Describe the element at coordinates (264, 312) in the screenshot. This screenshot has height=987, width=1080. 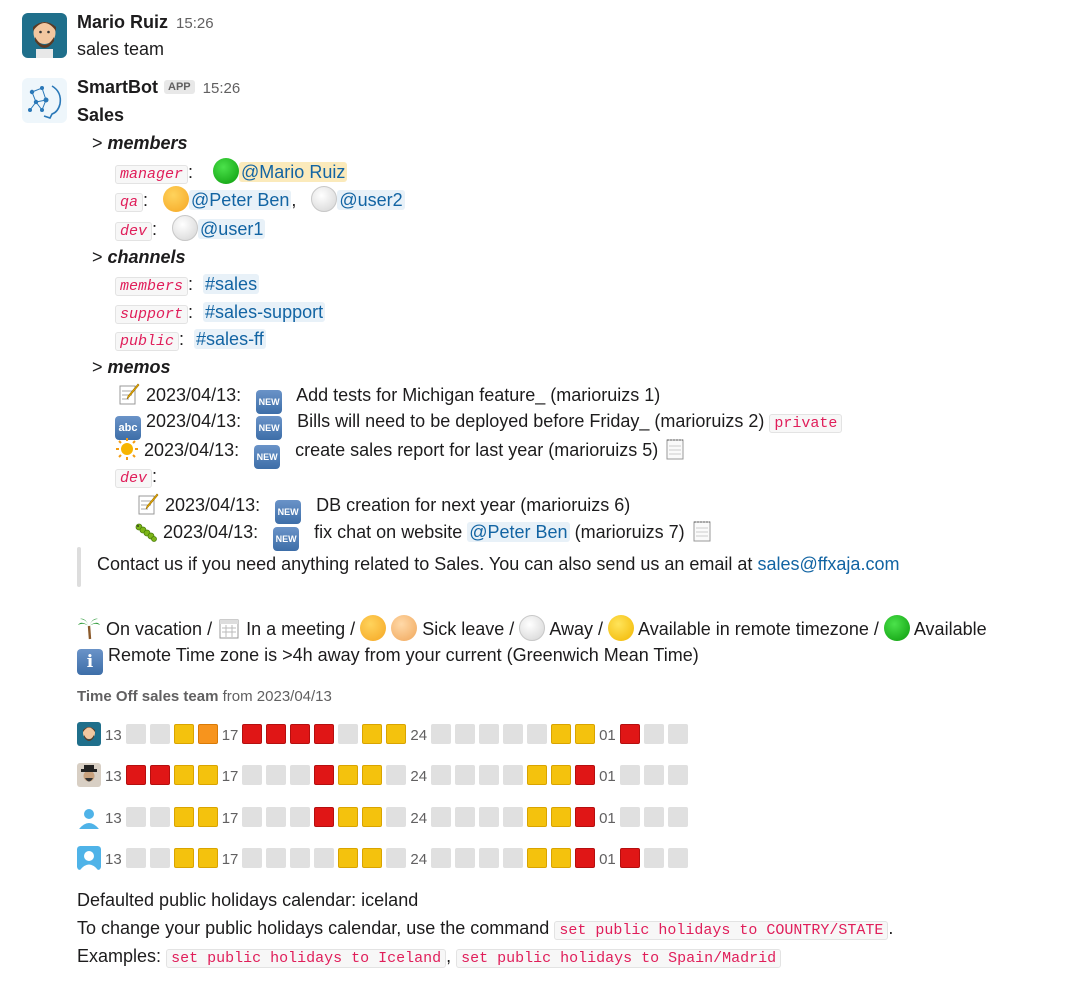
I see `channel-link-sales-support: #sales-support` at that location.